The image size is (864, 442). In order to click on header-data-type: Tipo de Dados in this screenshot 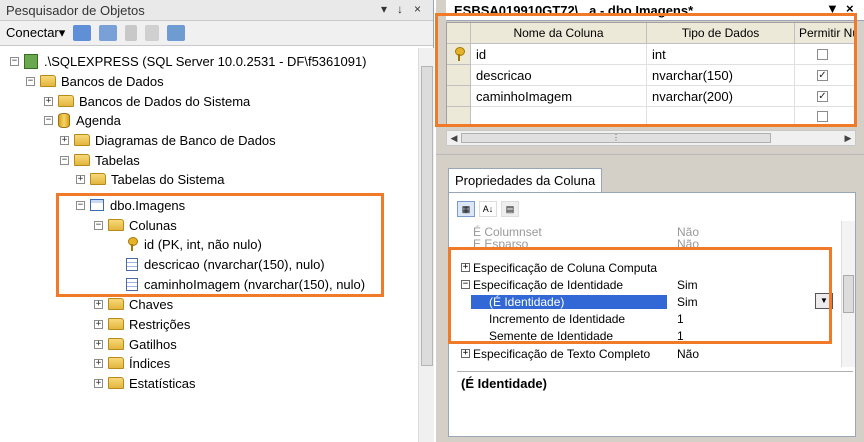, I will do `click(721, 33)`.